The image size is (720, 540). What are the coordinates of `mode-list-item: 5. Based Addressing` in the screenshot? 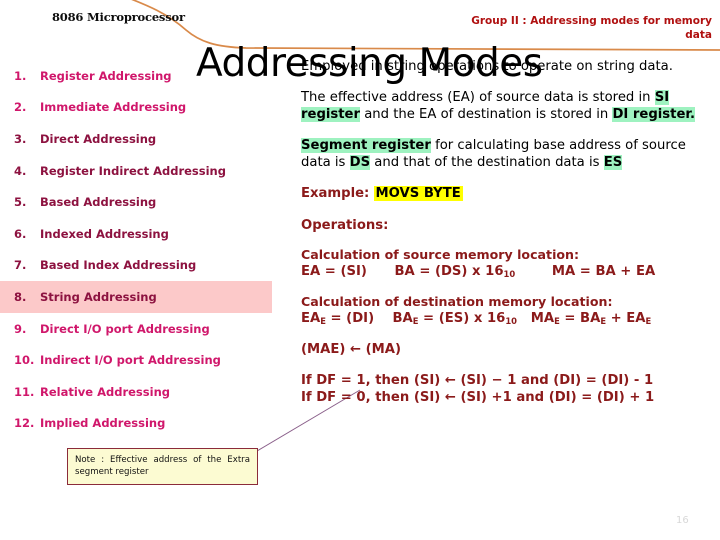 It's located at (145, 202).